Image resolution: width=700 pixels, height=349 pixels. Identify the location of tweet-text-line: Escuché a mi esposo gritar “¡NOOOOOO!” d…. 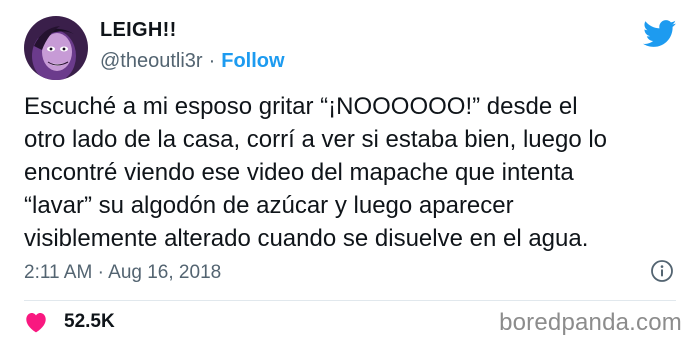
(301, 106).